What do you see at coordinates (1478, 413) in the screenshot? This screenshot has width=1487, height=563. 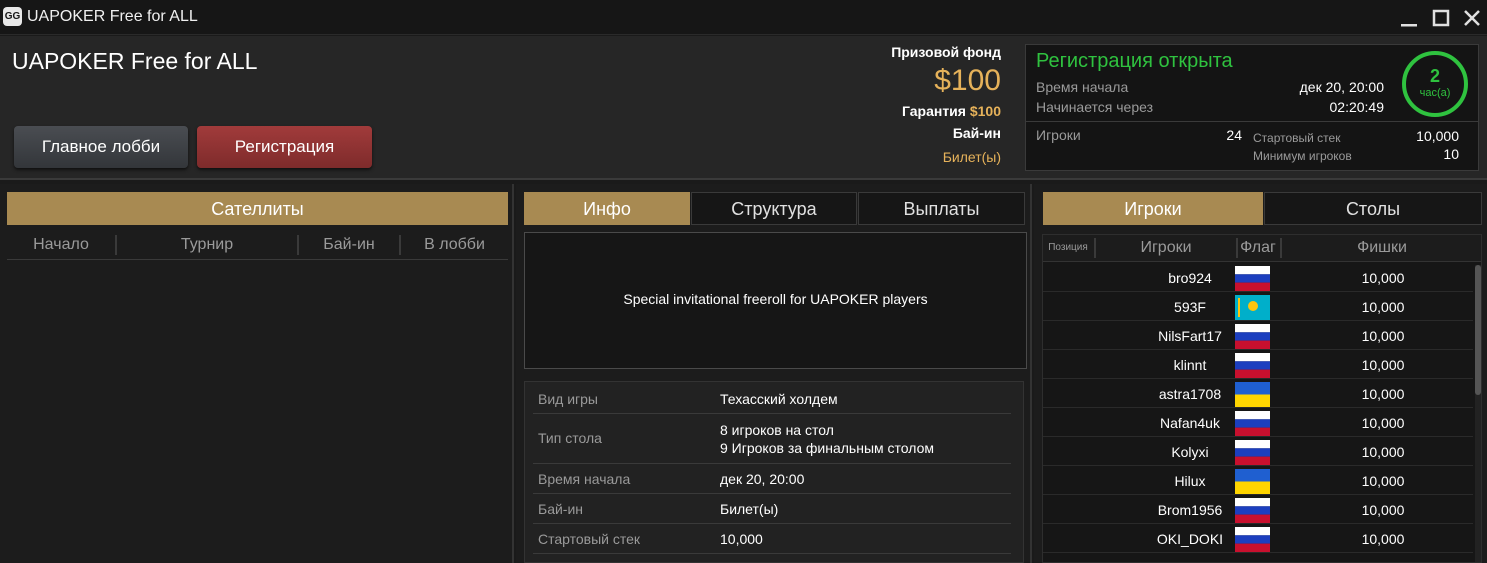 I see `players-scrollbar` at bounding box center [1478, 413].